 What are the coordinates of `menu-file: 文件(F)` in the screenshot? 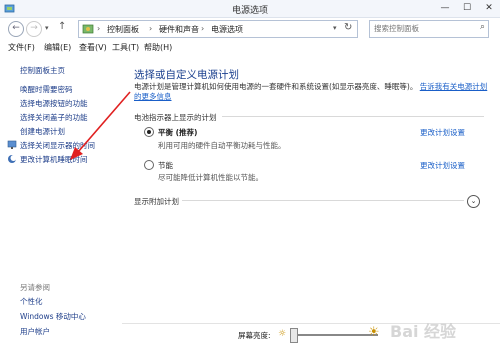 It's located at (21, 47).